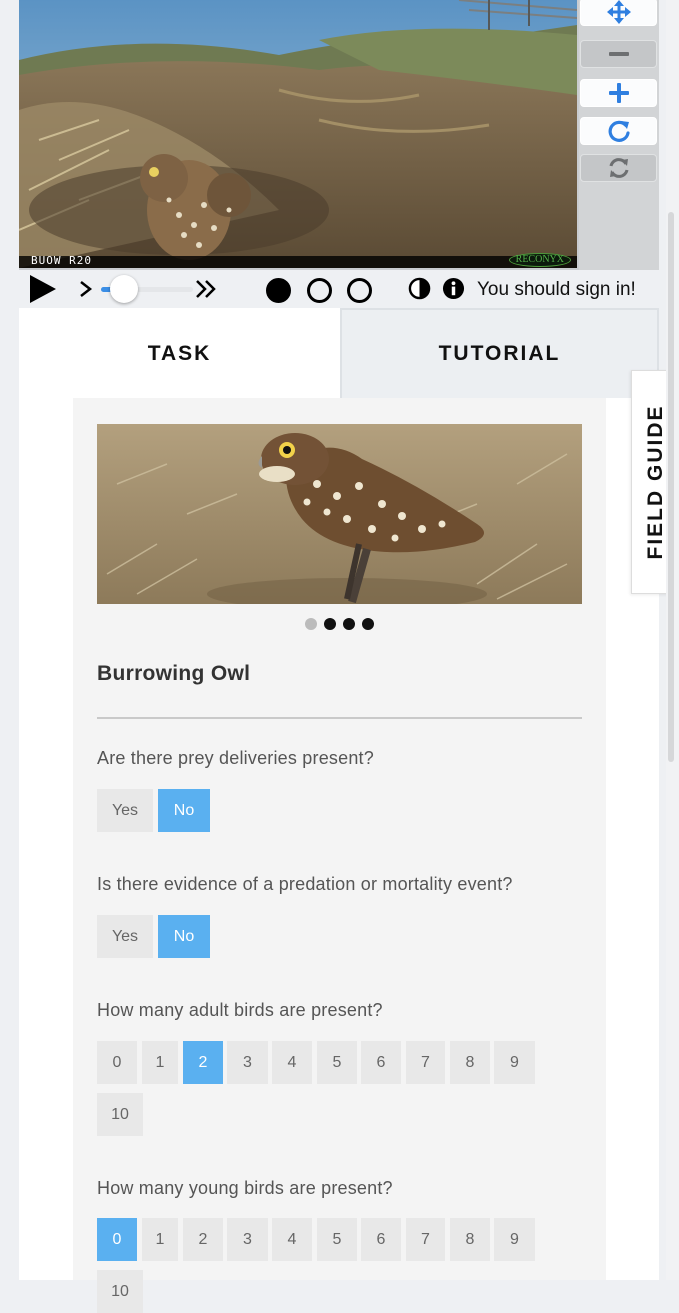 Image resolution: width=679 pixels, height=1313 pixels. Describe the element at coordinates (359, 290) in the screenshot. I see `frame-3-button` at that location.